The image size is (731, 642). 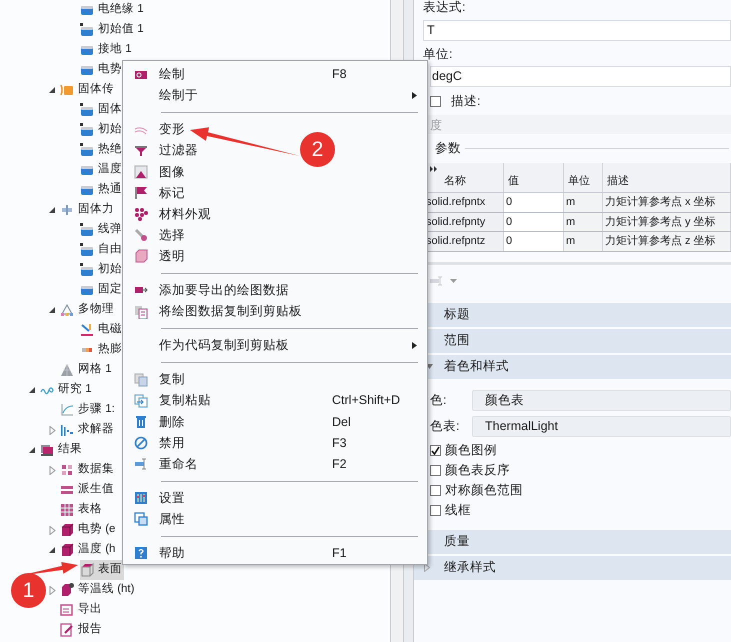 What do you see at coordinates (178, 464) in the screenshot?
I see `menu-item: 重命名` at bounding box center [178, 464].